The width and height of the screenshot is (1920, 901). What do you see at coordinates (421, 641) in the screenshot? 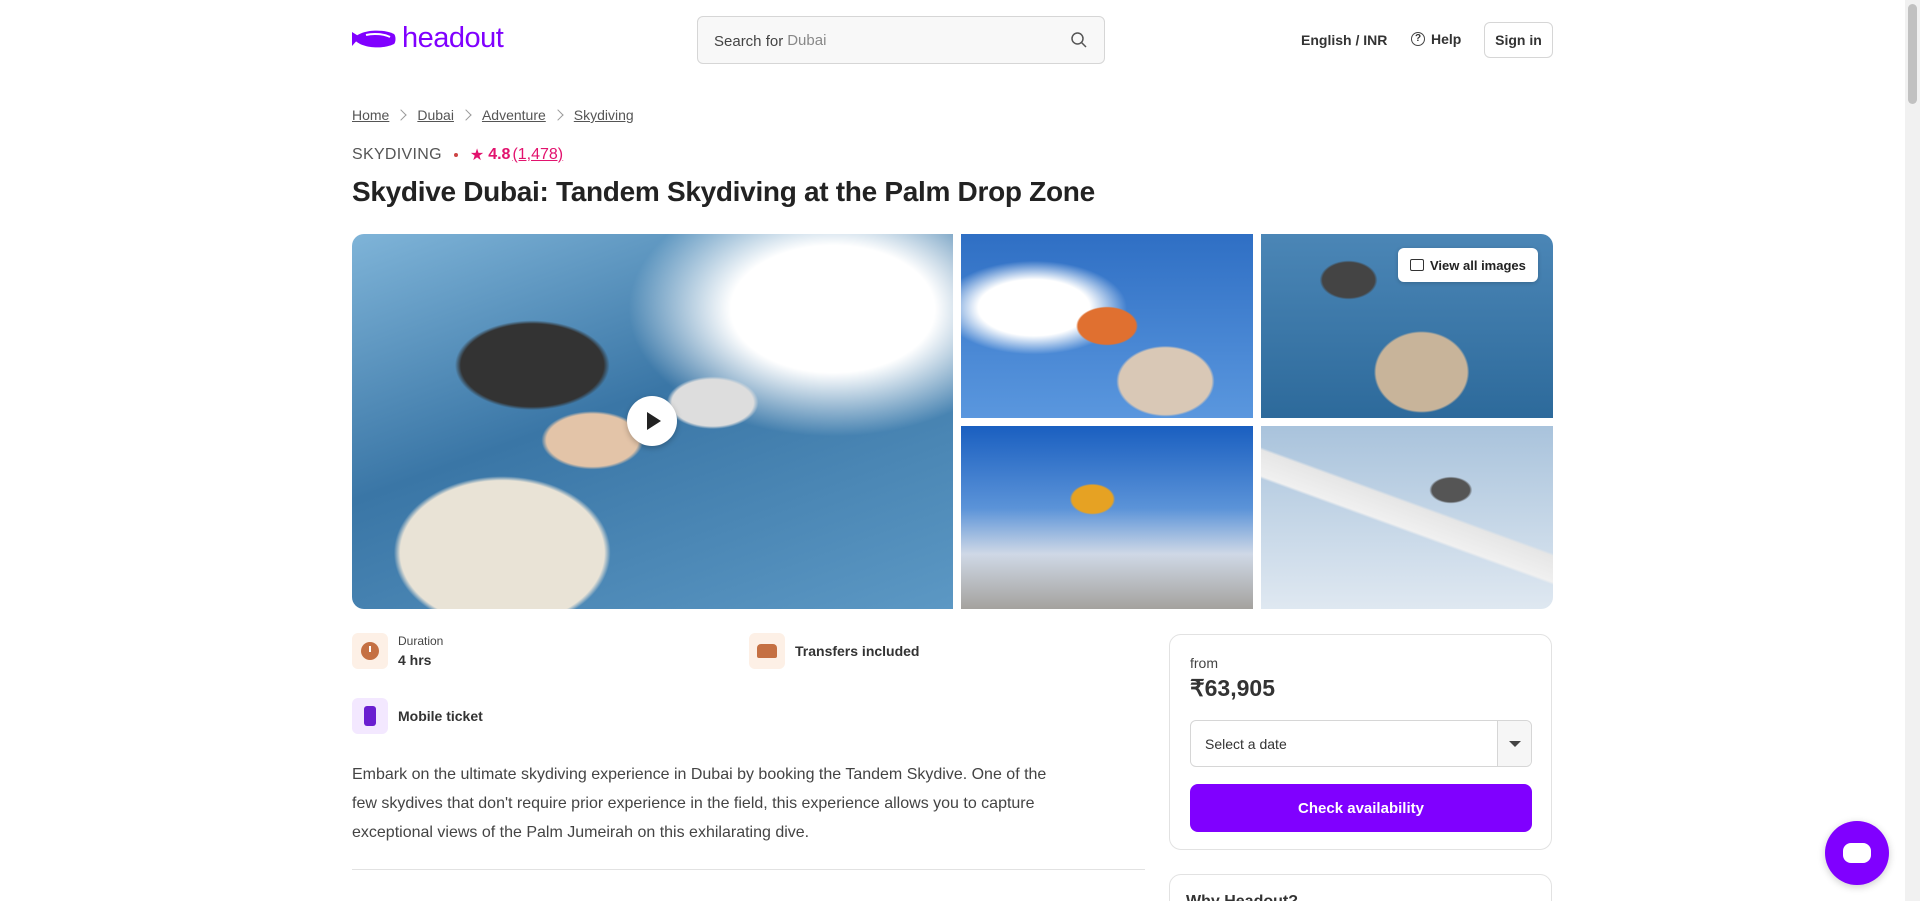
I see `duration-label: Duration` at bounding box center [421, 641].